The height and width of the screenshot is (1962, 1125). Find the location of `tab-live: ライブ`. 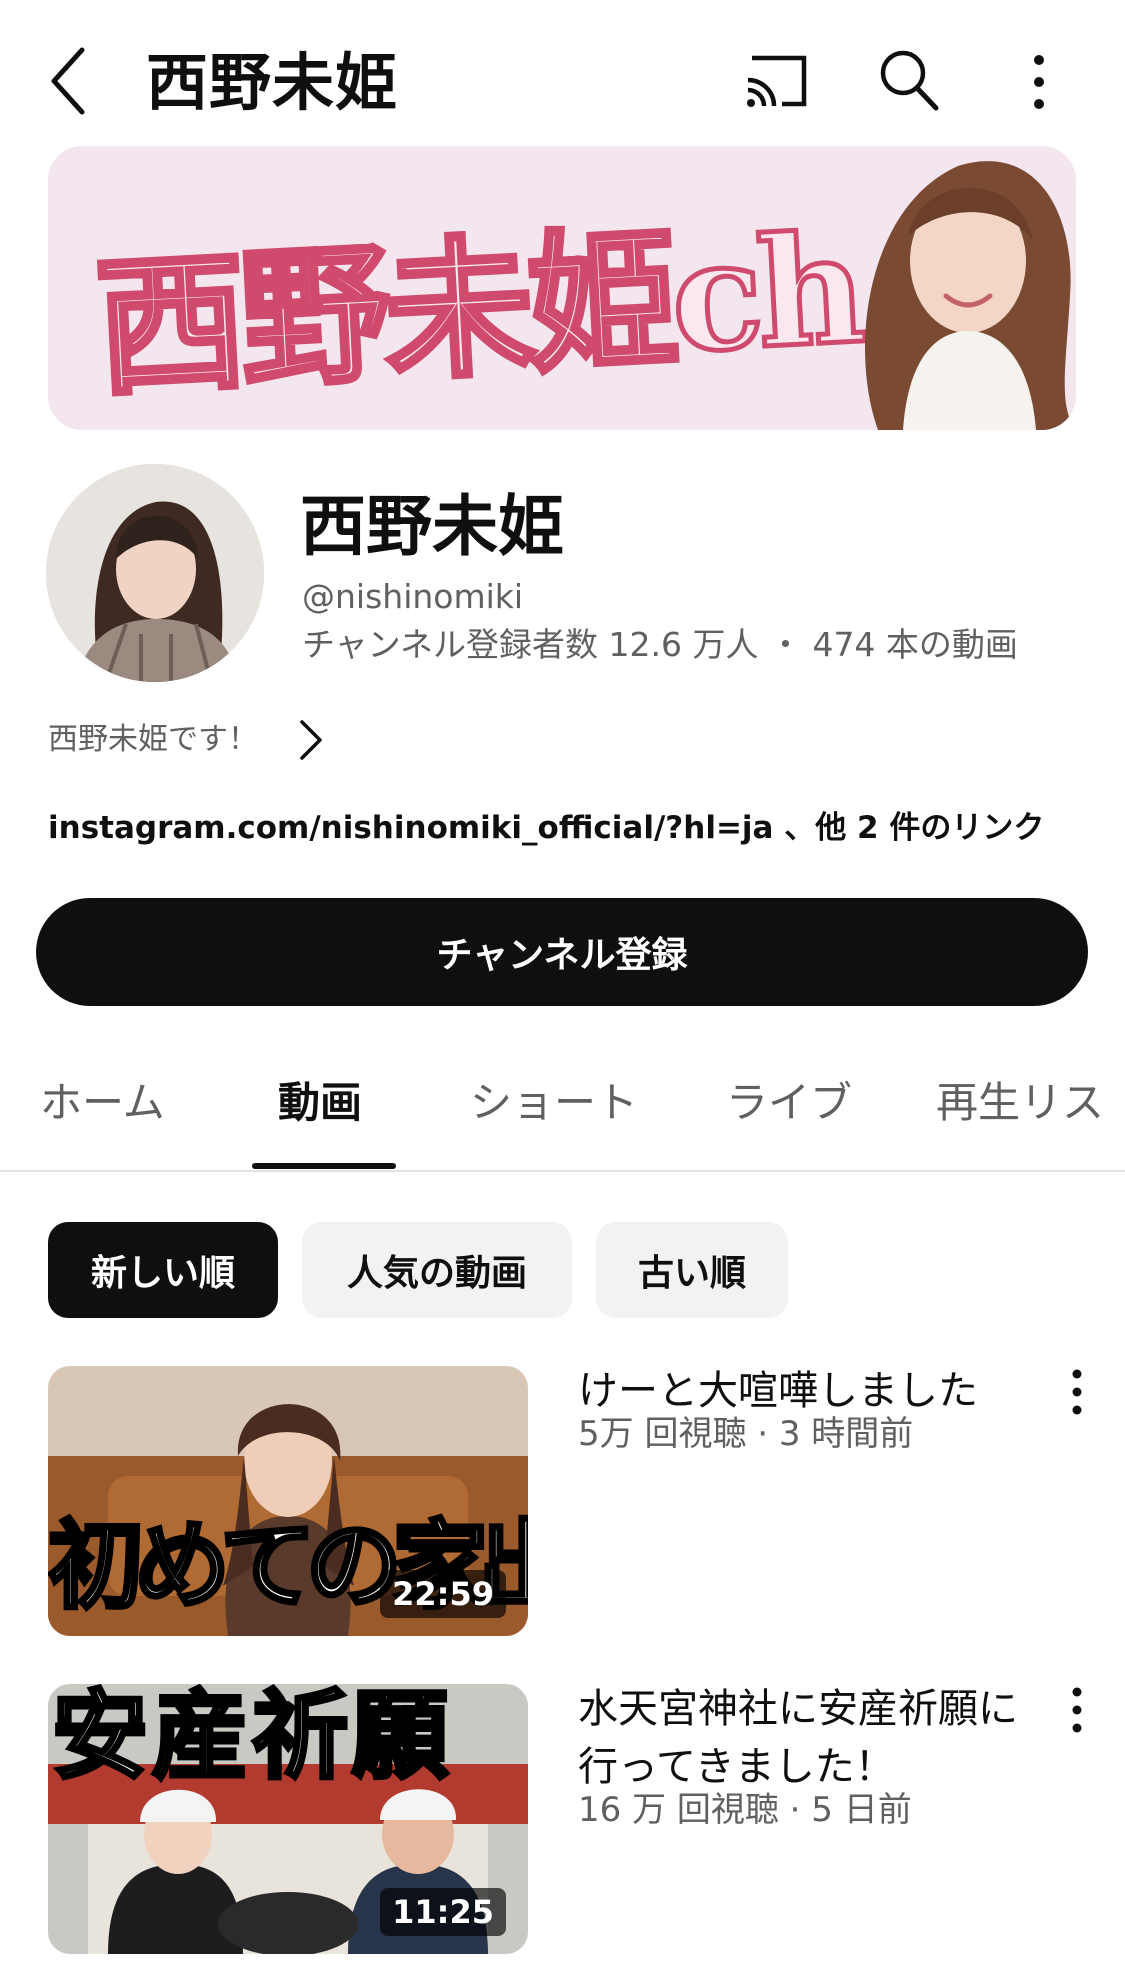

tab-live: ライブ is located at coordinates (789, 1116).